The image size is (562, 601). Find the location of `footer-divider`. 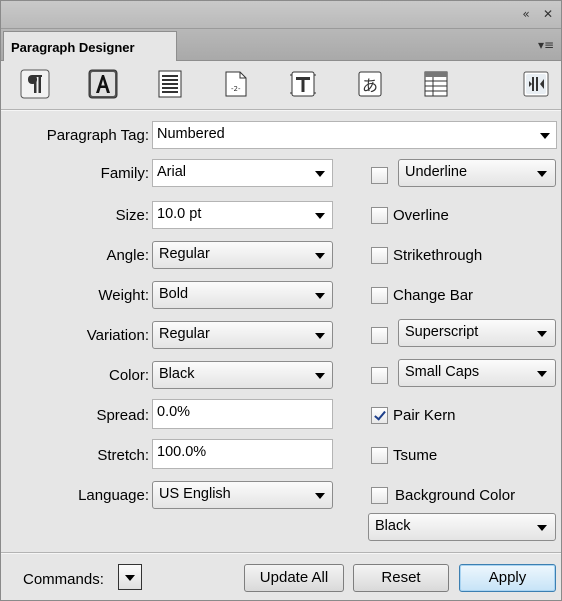

footer-divider is located at coordinates (281, 553).